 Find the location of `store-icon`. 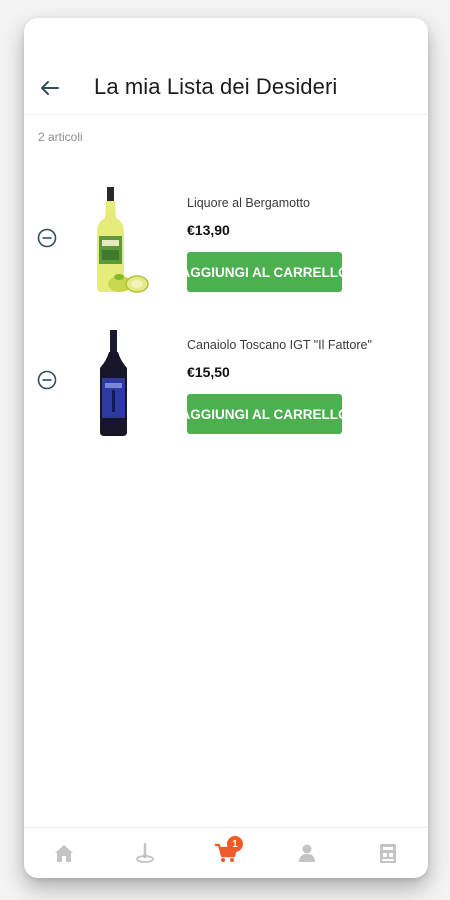

store-icon is located at coordinates (387, 853).